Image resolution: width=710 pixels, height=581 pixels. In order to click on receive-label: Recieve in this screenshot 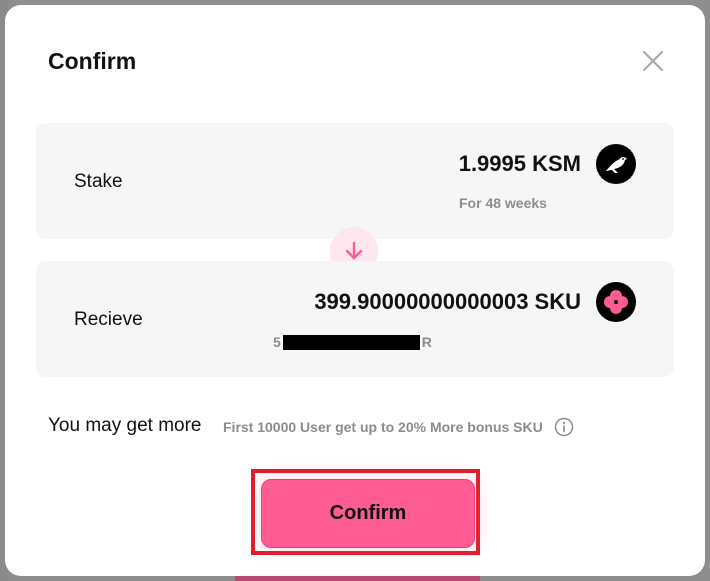, I will do `click(108, 319)`.